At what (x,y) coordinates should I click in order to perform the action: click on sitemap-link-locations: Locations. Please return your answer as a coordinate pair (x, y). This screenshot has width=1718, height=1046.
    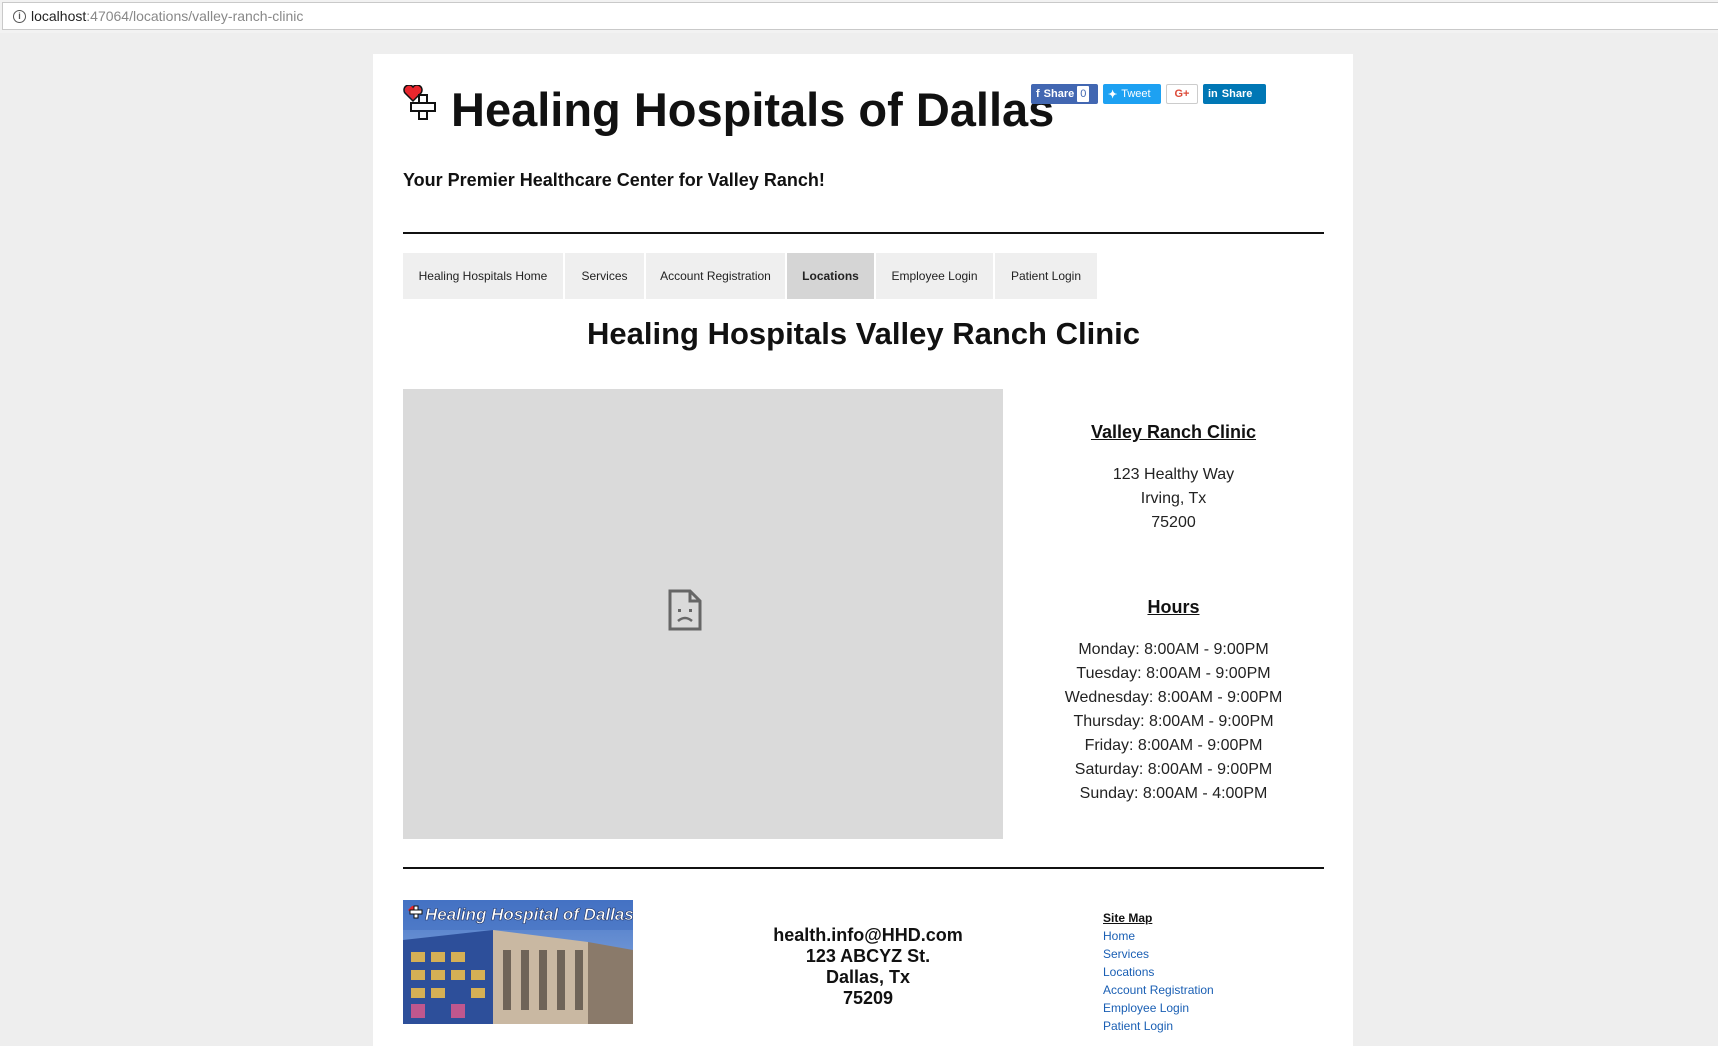
    Looking at the image, I should click on (1158, 972).